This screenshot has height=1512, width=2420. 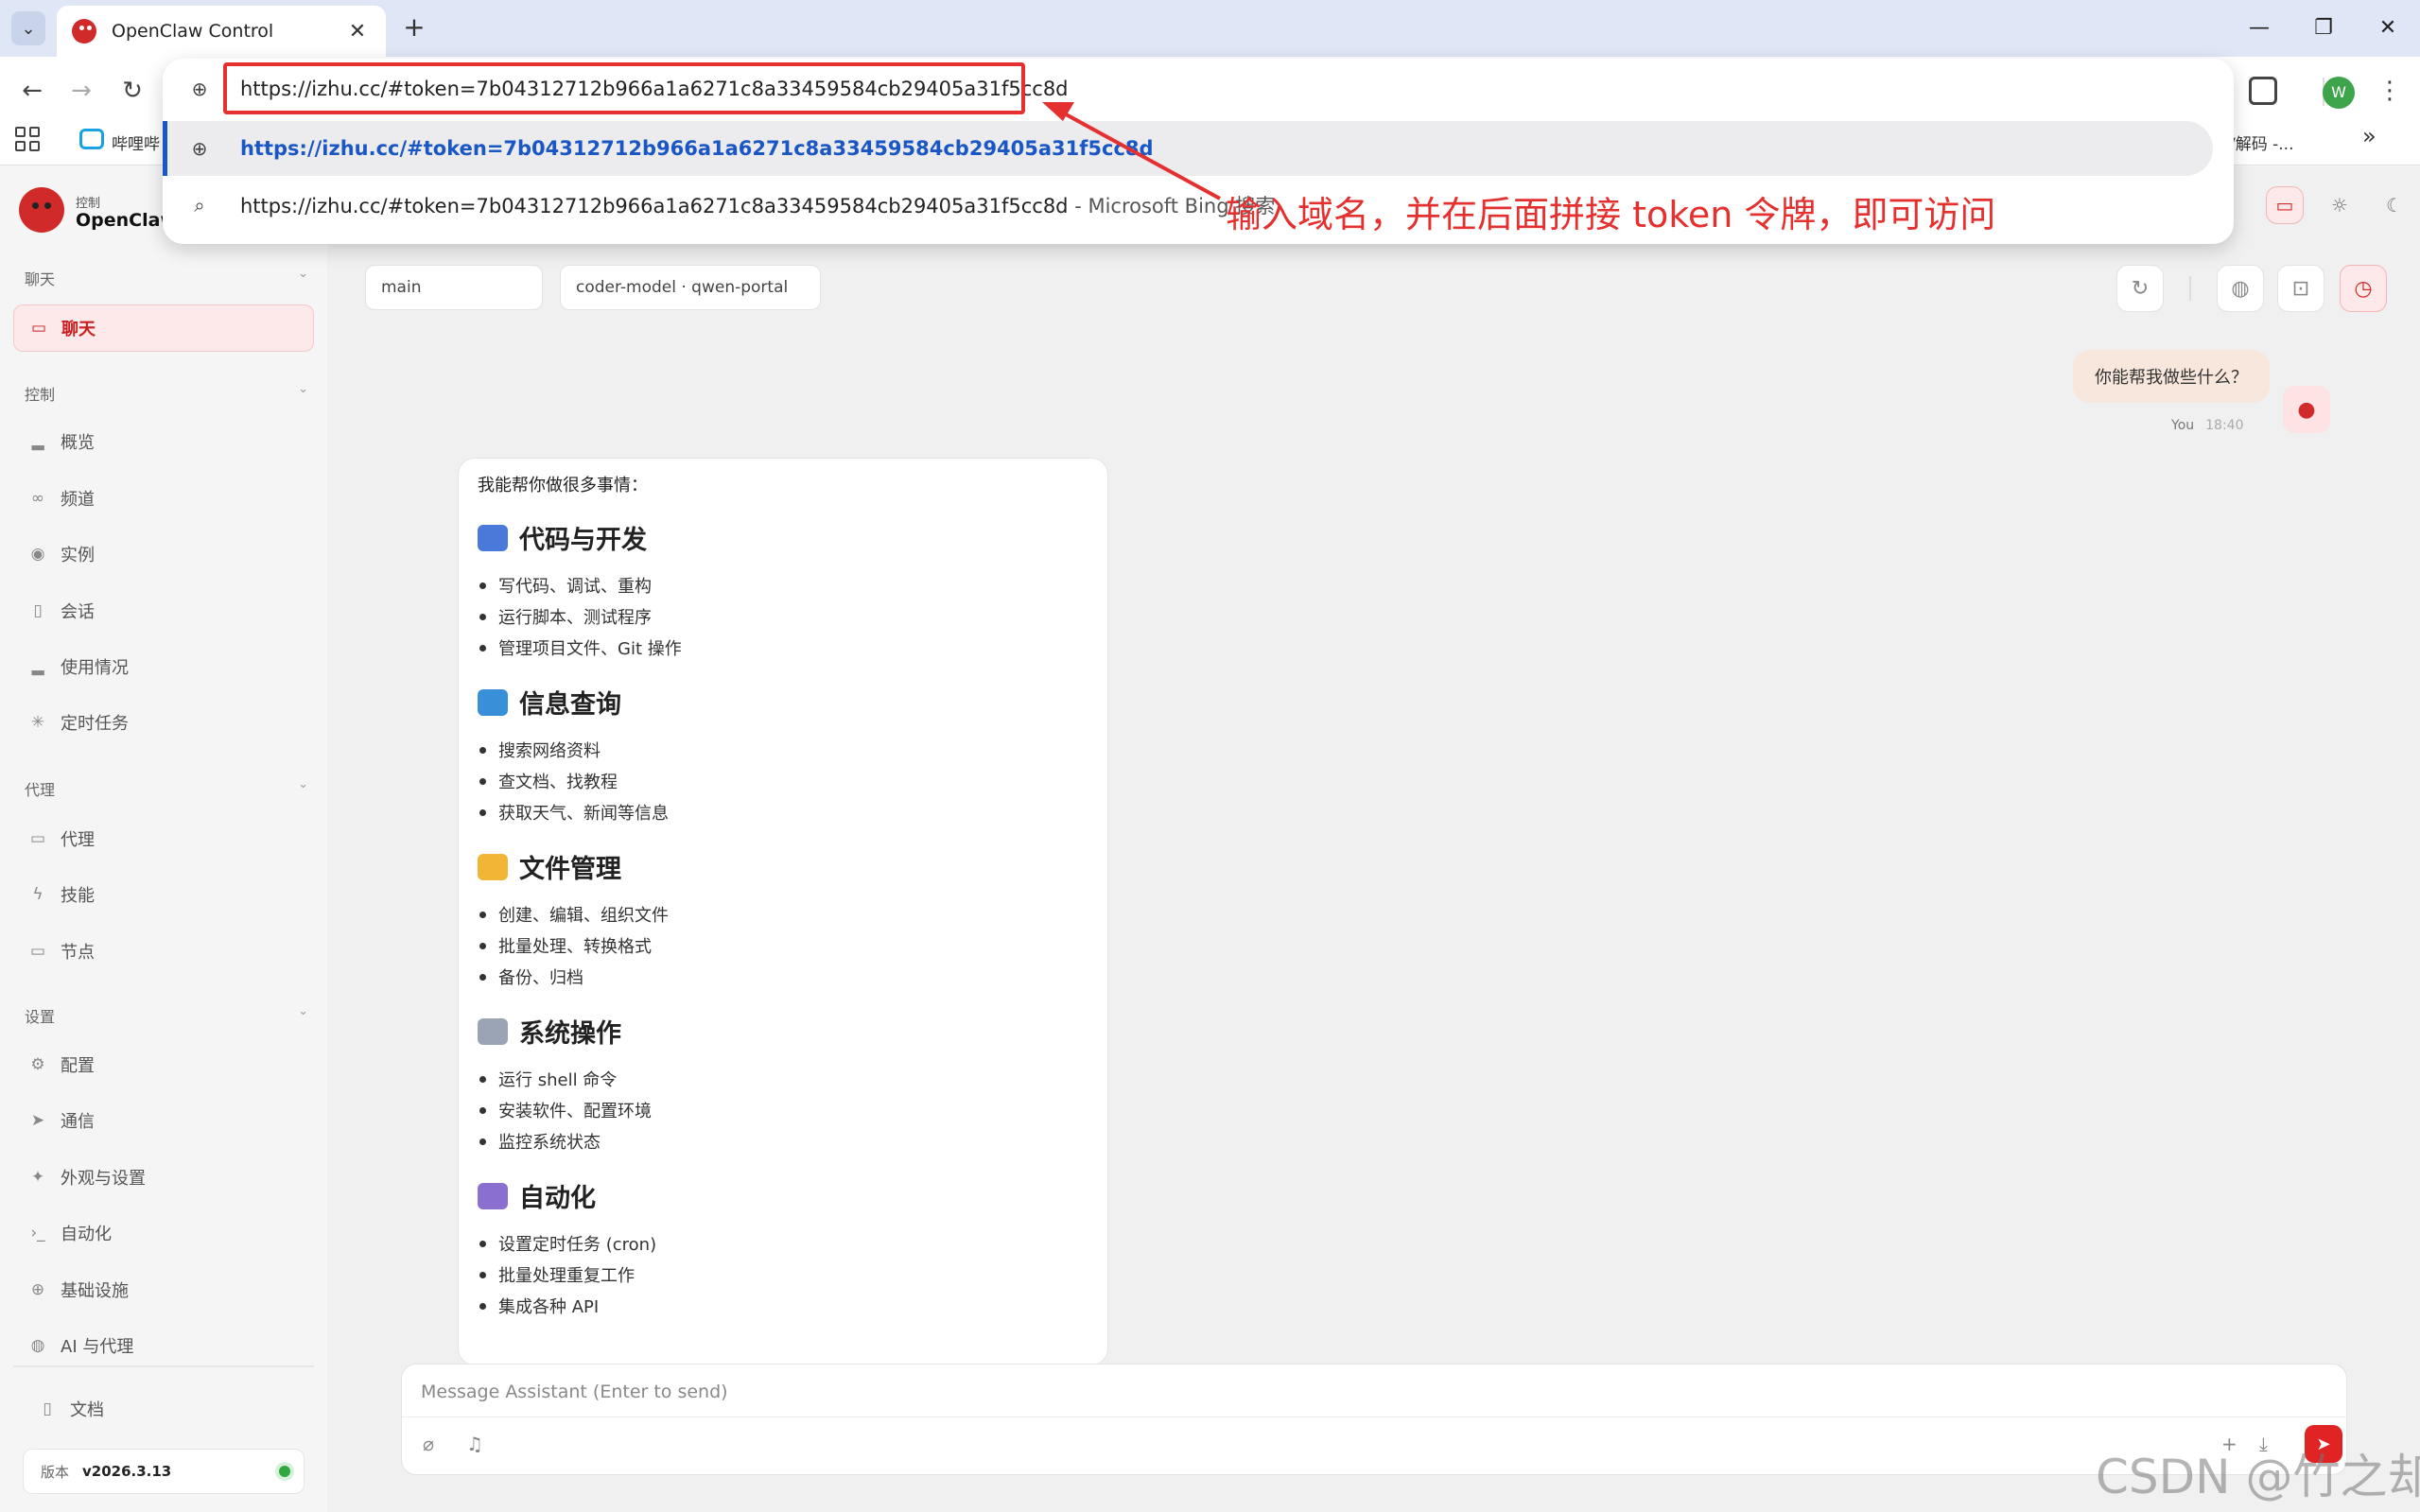 I want to click on assistant-section-heading: 文件管理, so click(x=783, y=866).